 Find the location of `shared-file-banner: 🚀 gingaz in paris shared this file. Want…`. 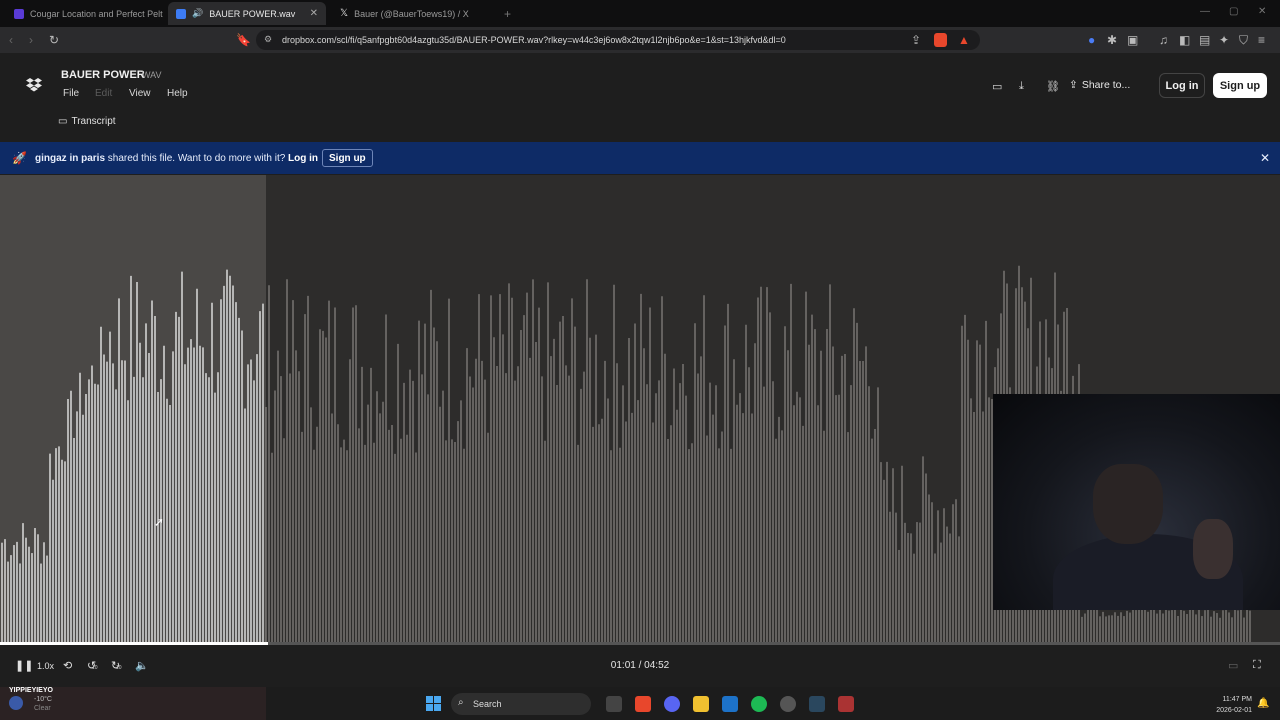

shared-file-banner: 🚀 gingaz in paris shared this file. Want… is located at coordinates (640, 158).